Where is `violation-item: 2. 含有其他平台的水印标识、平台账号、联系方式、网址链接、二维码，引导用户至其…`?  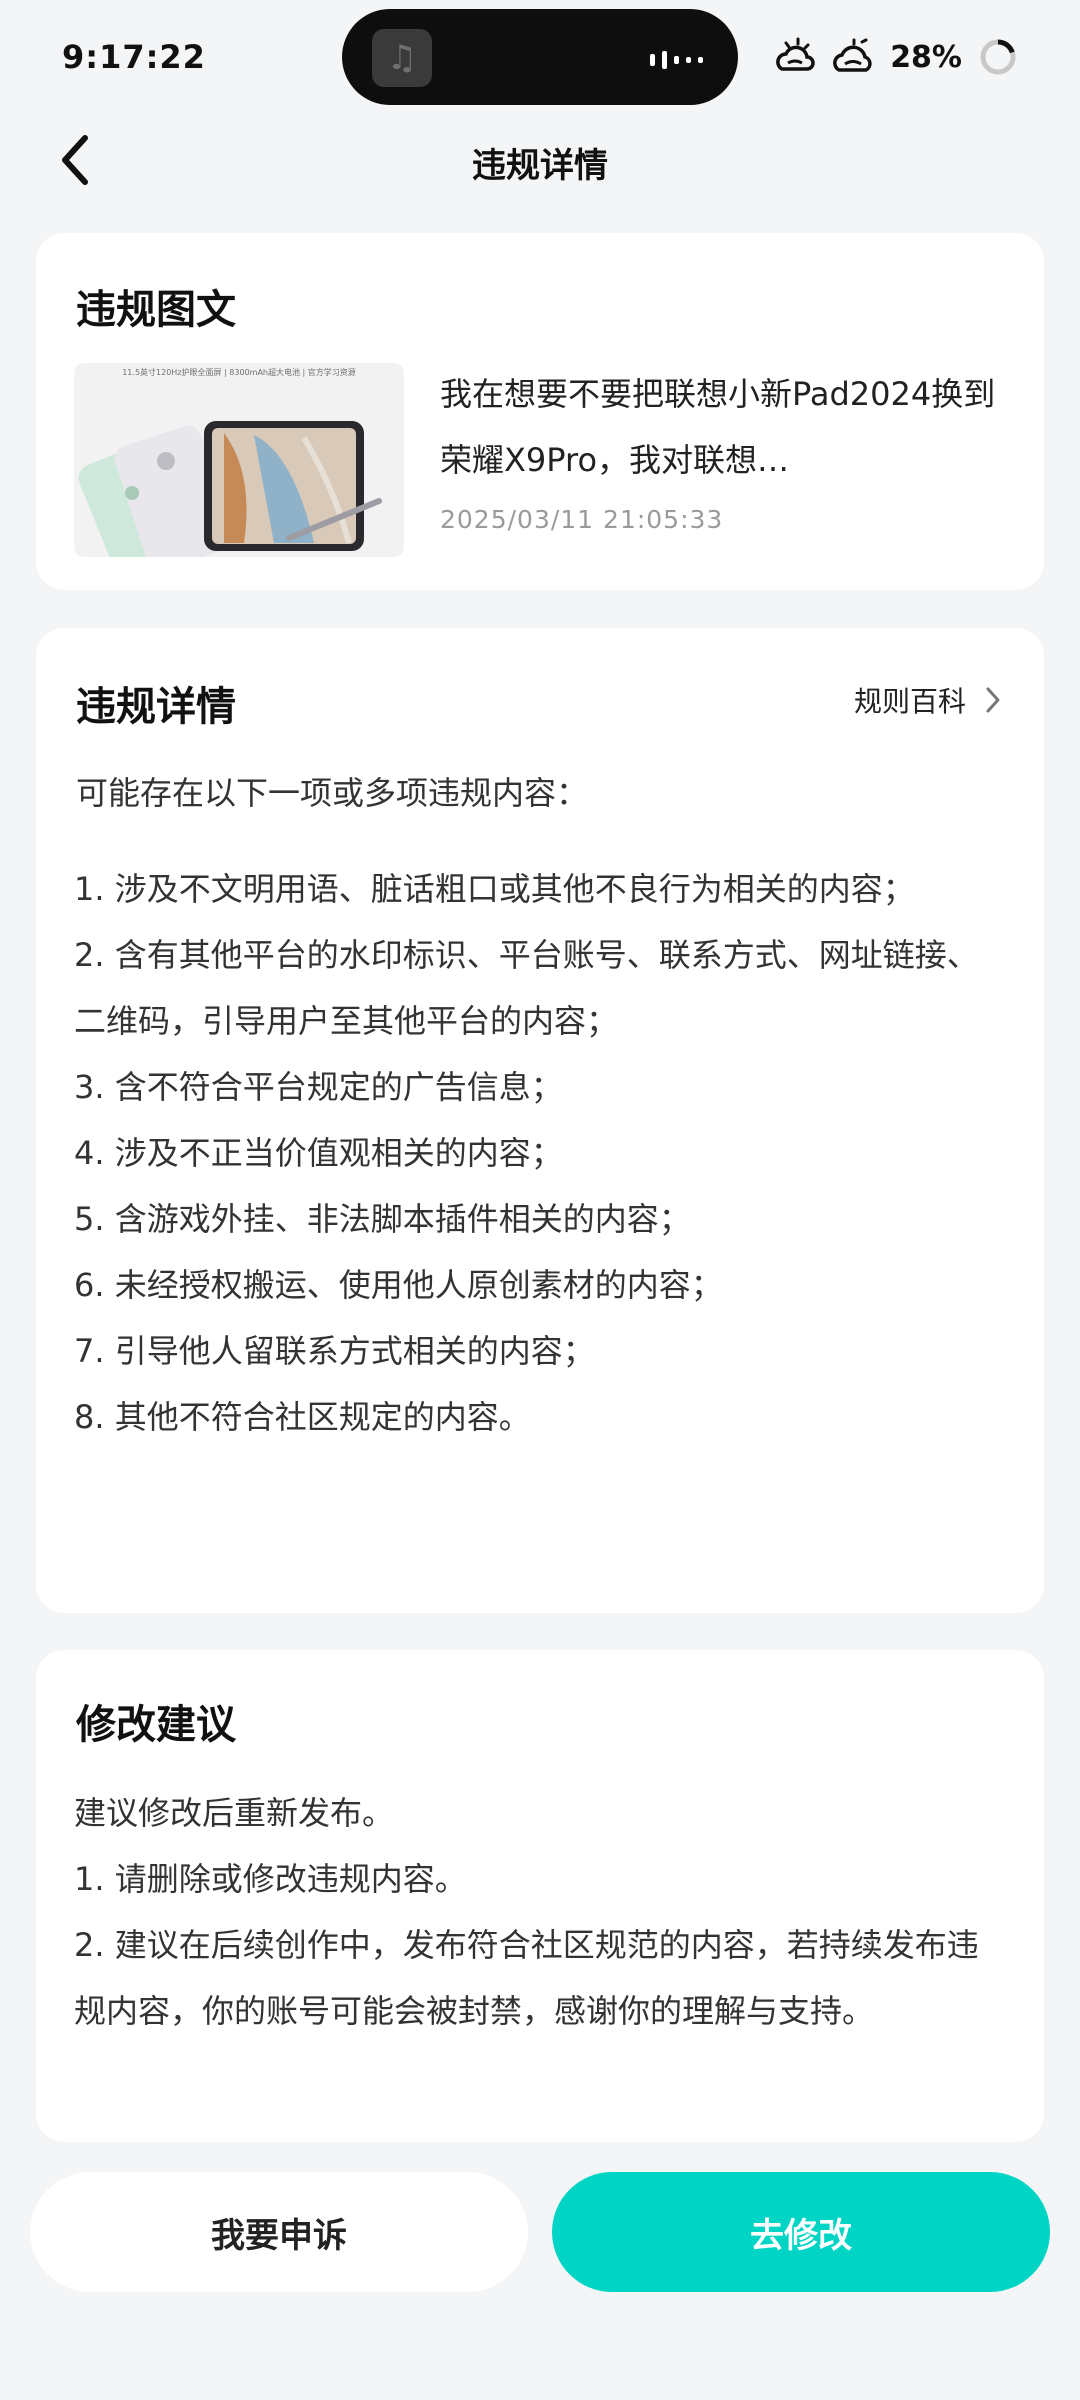
violation-item: 2. 含有其他平台的水印标识、平台账号、联系方式、网址链接、二维码，引导用户至其… is located at coordinates (526, 988).